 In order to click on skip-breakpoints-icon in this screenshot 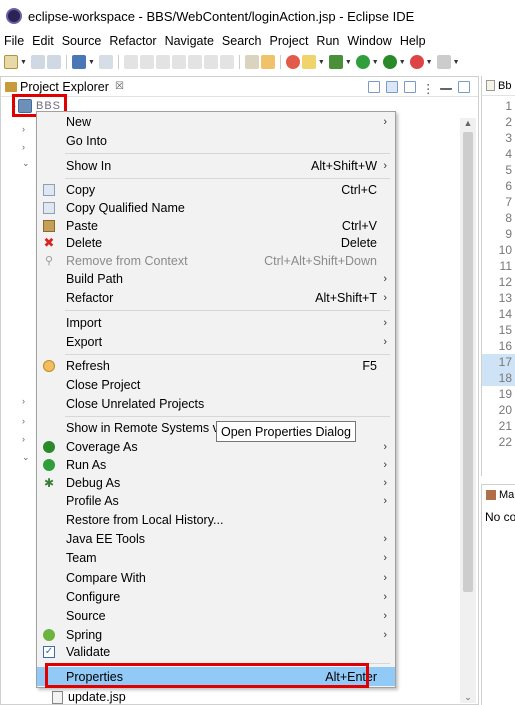, I will do `click(105, 62)`.